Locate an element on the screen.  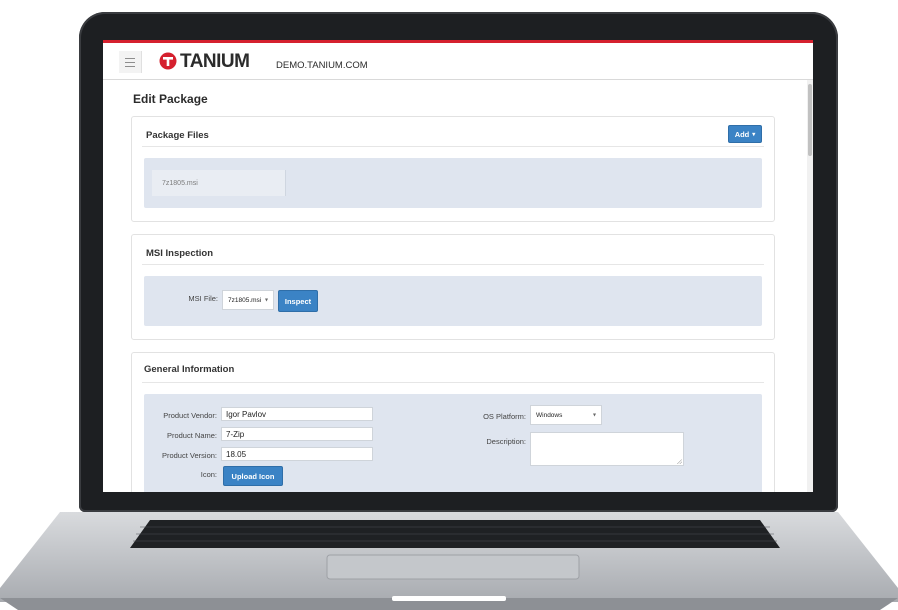
scrollbar-thumb is located at coordinates (810, 120).